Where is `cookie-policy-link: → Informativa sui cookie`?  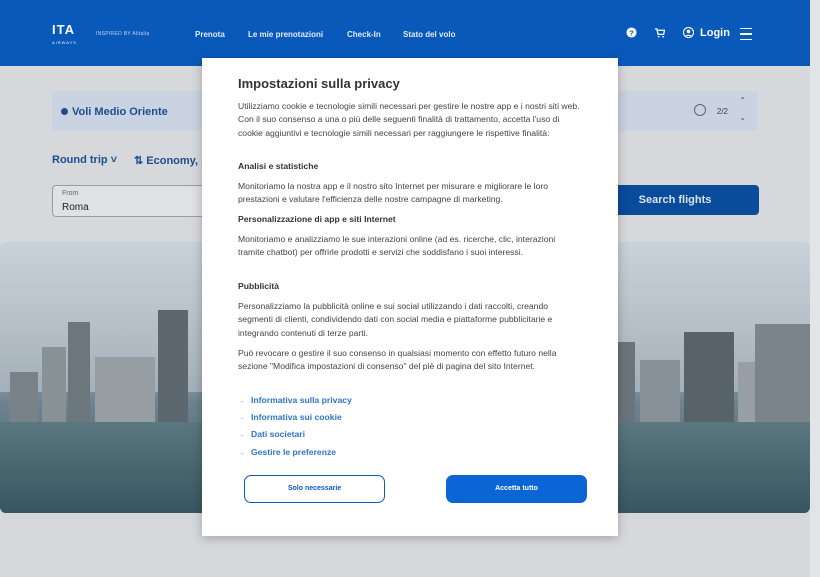
cookie-policy-link: → Informativa sui cookie is located at coordinates (290, 417).